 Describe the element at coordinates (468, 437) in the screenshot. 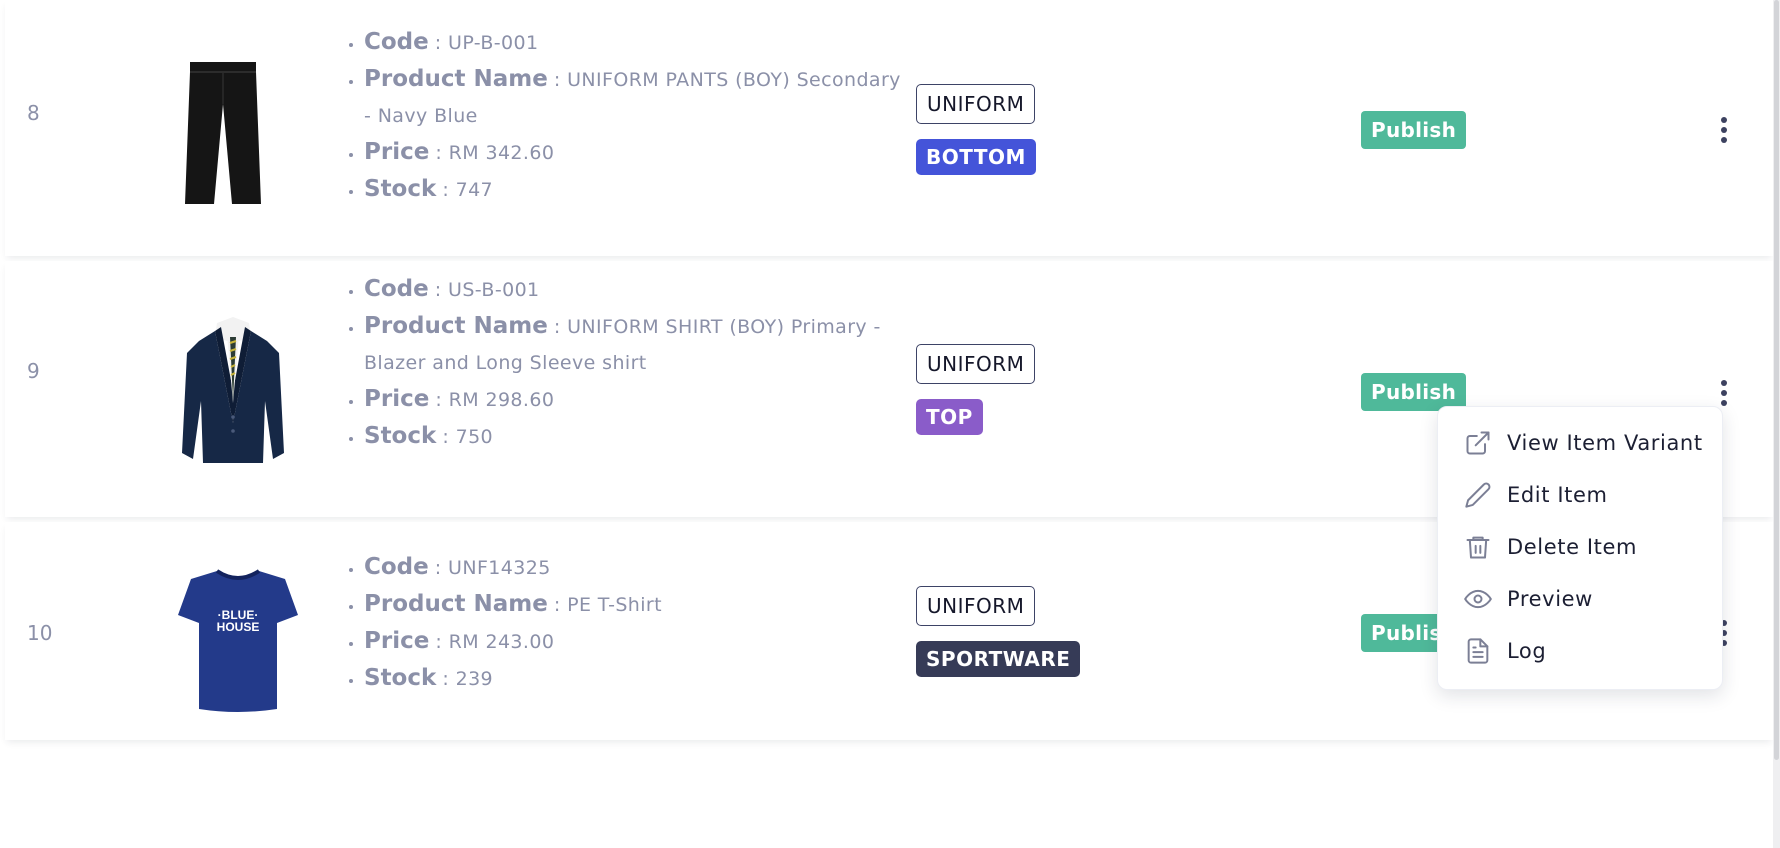

I see `stock-value: : 750` at that location.